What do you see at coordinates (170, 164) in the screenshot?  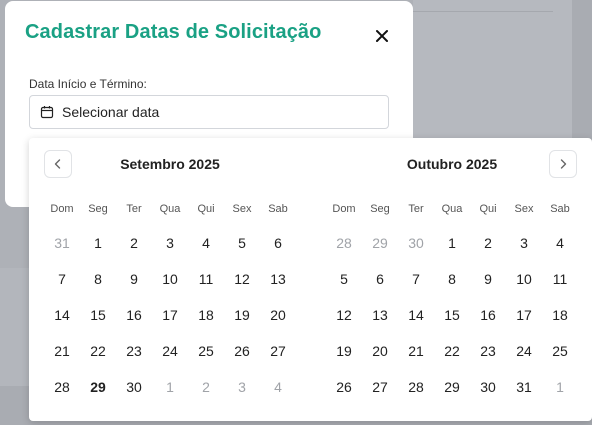 I see `month-title: Setembro 2025` at bounding box center [170, 164].